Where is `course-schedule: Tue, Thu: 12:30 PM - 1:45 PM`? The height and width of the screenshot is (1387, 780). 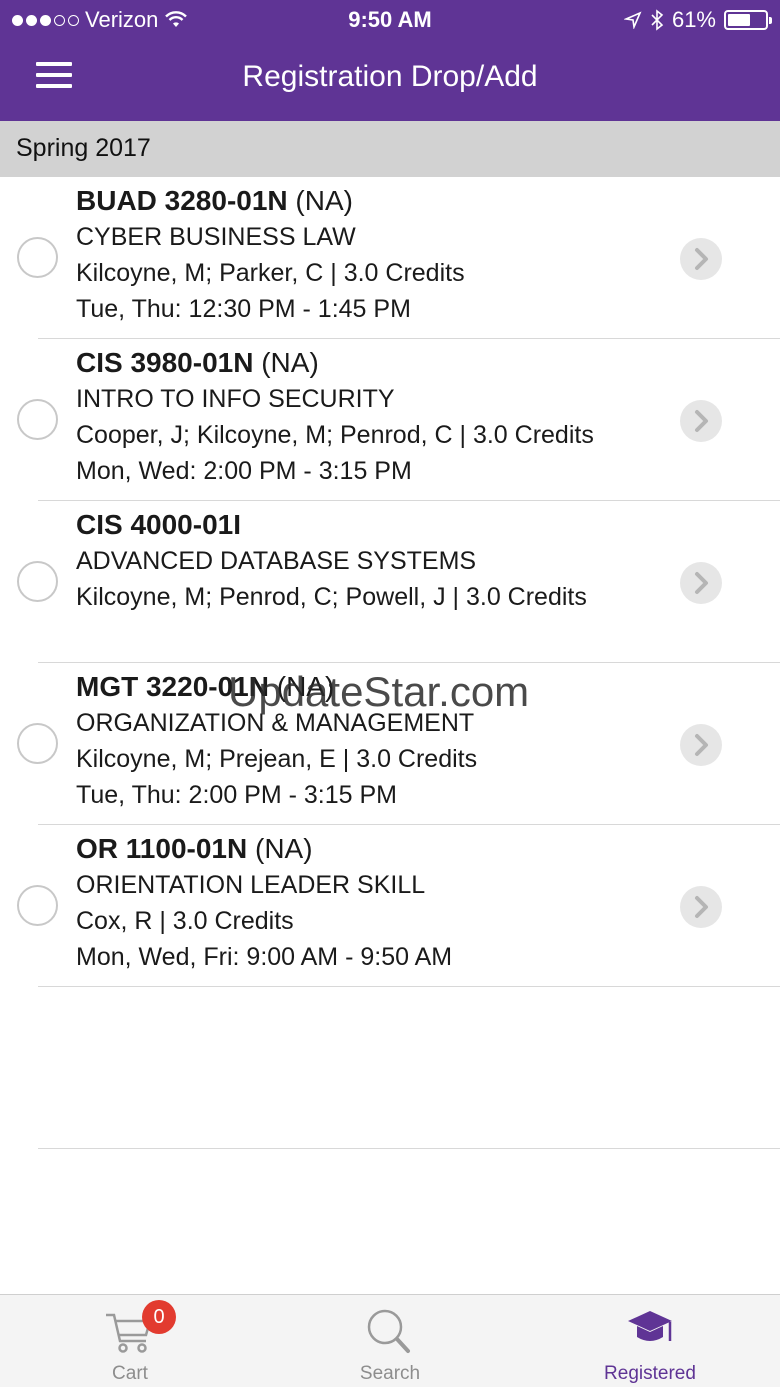
course-schedule: Tue, Thu: 12:30 PM - 1:45 PM is located at coordinates (243, 309).